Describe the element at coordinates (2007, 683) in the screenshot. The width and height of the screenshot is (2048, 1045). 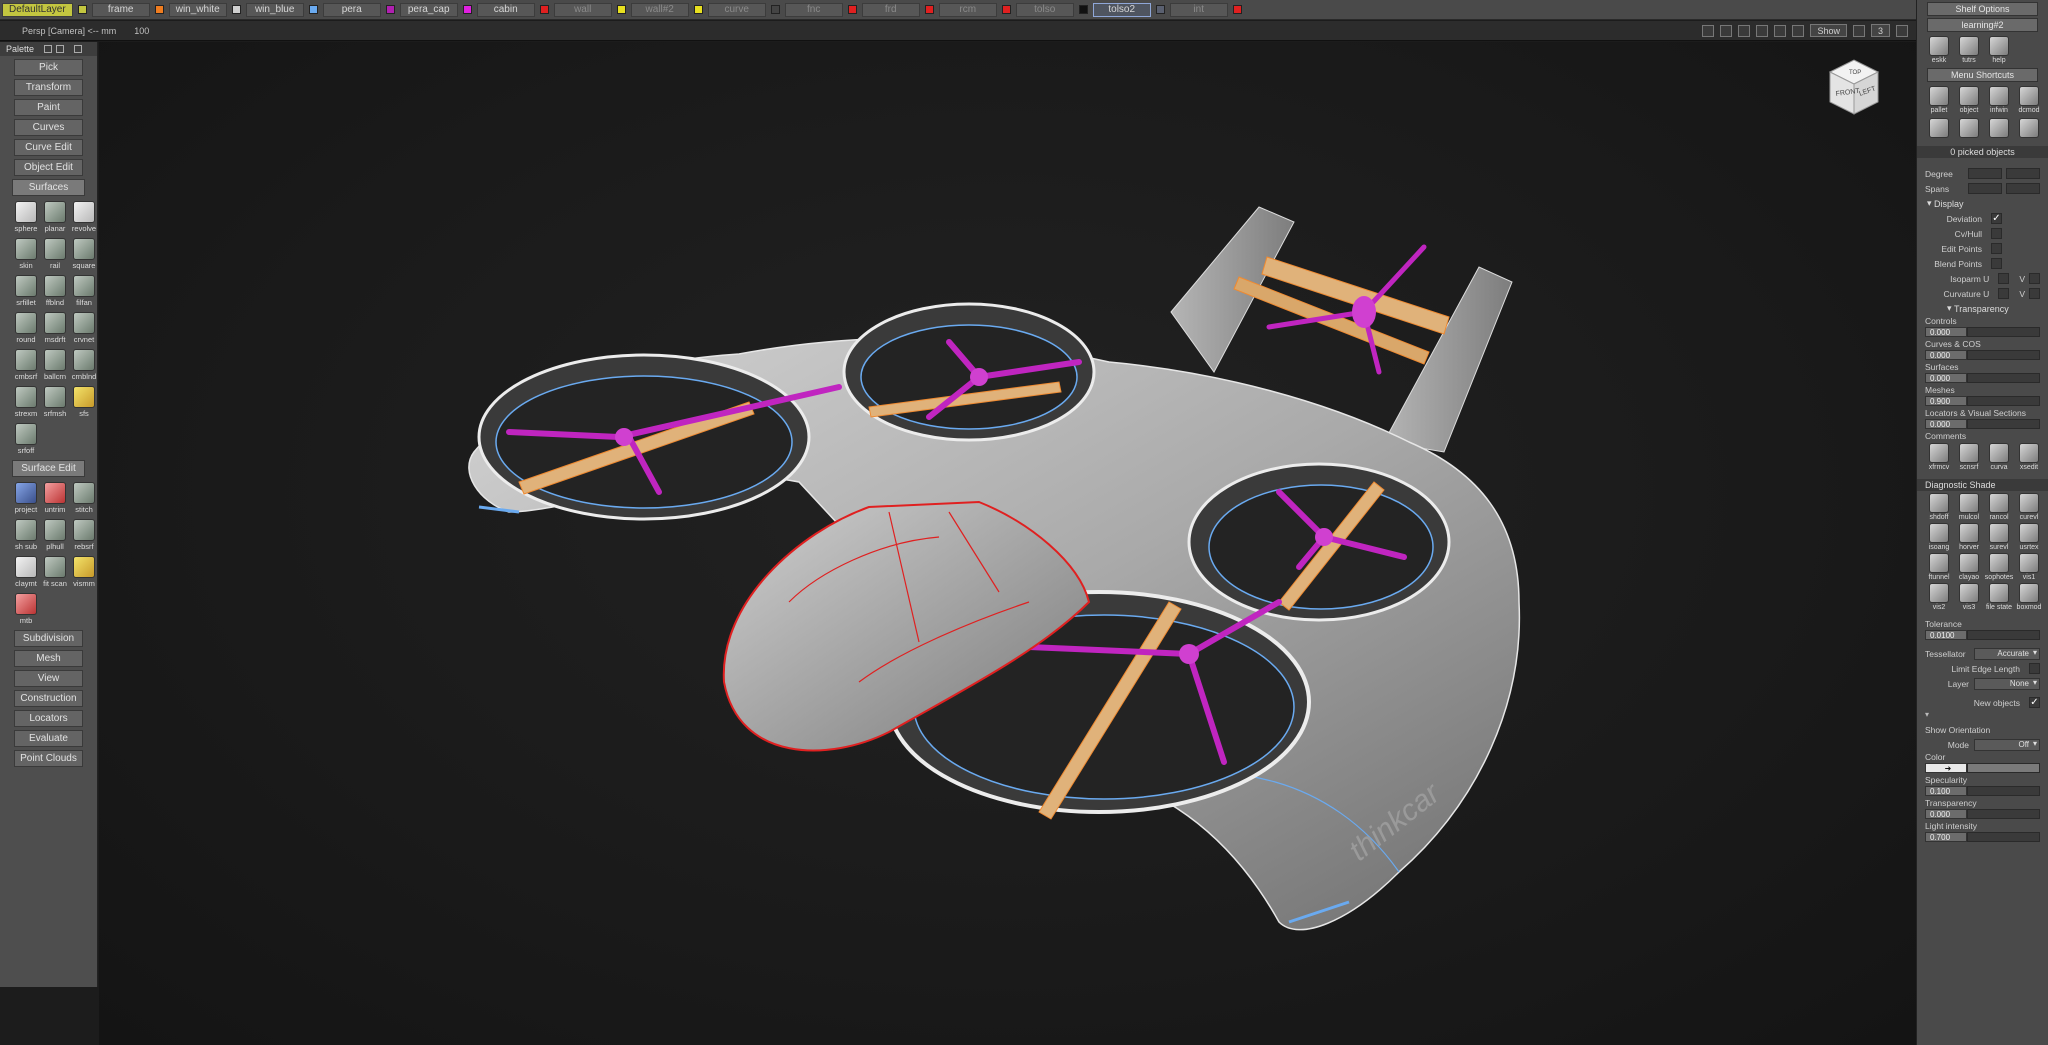
I see `layer-dropdown: None` at that location.